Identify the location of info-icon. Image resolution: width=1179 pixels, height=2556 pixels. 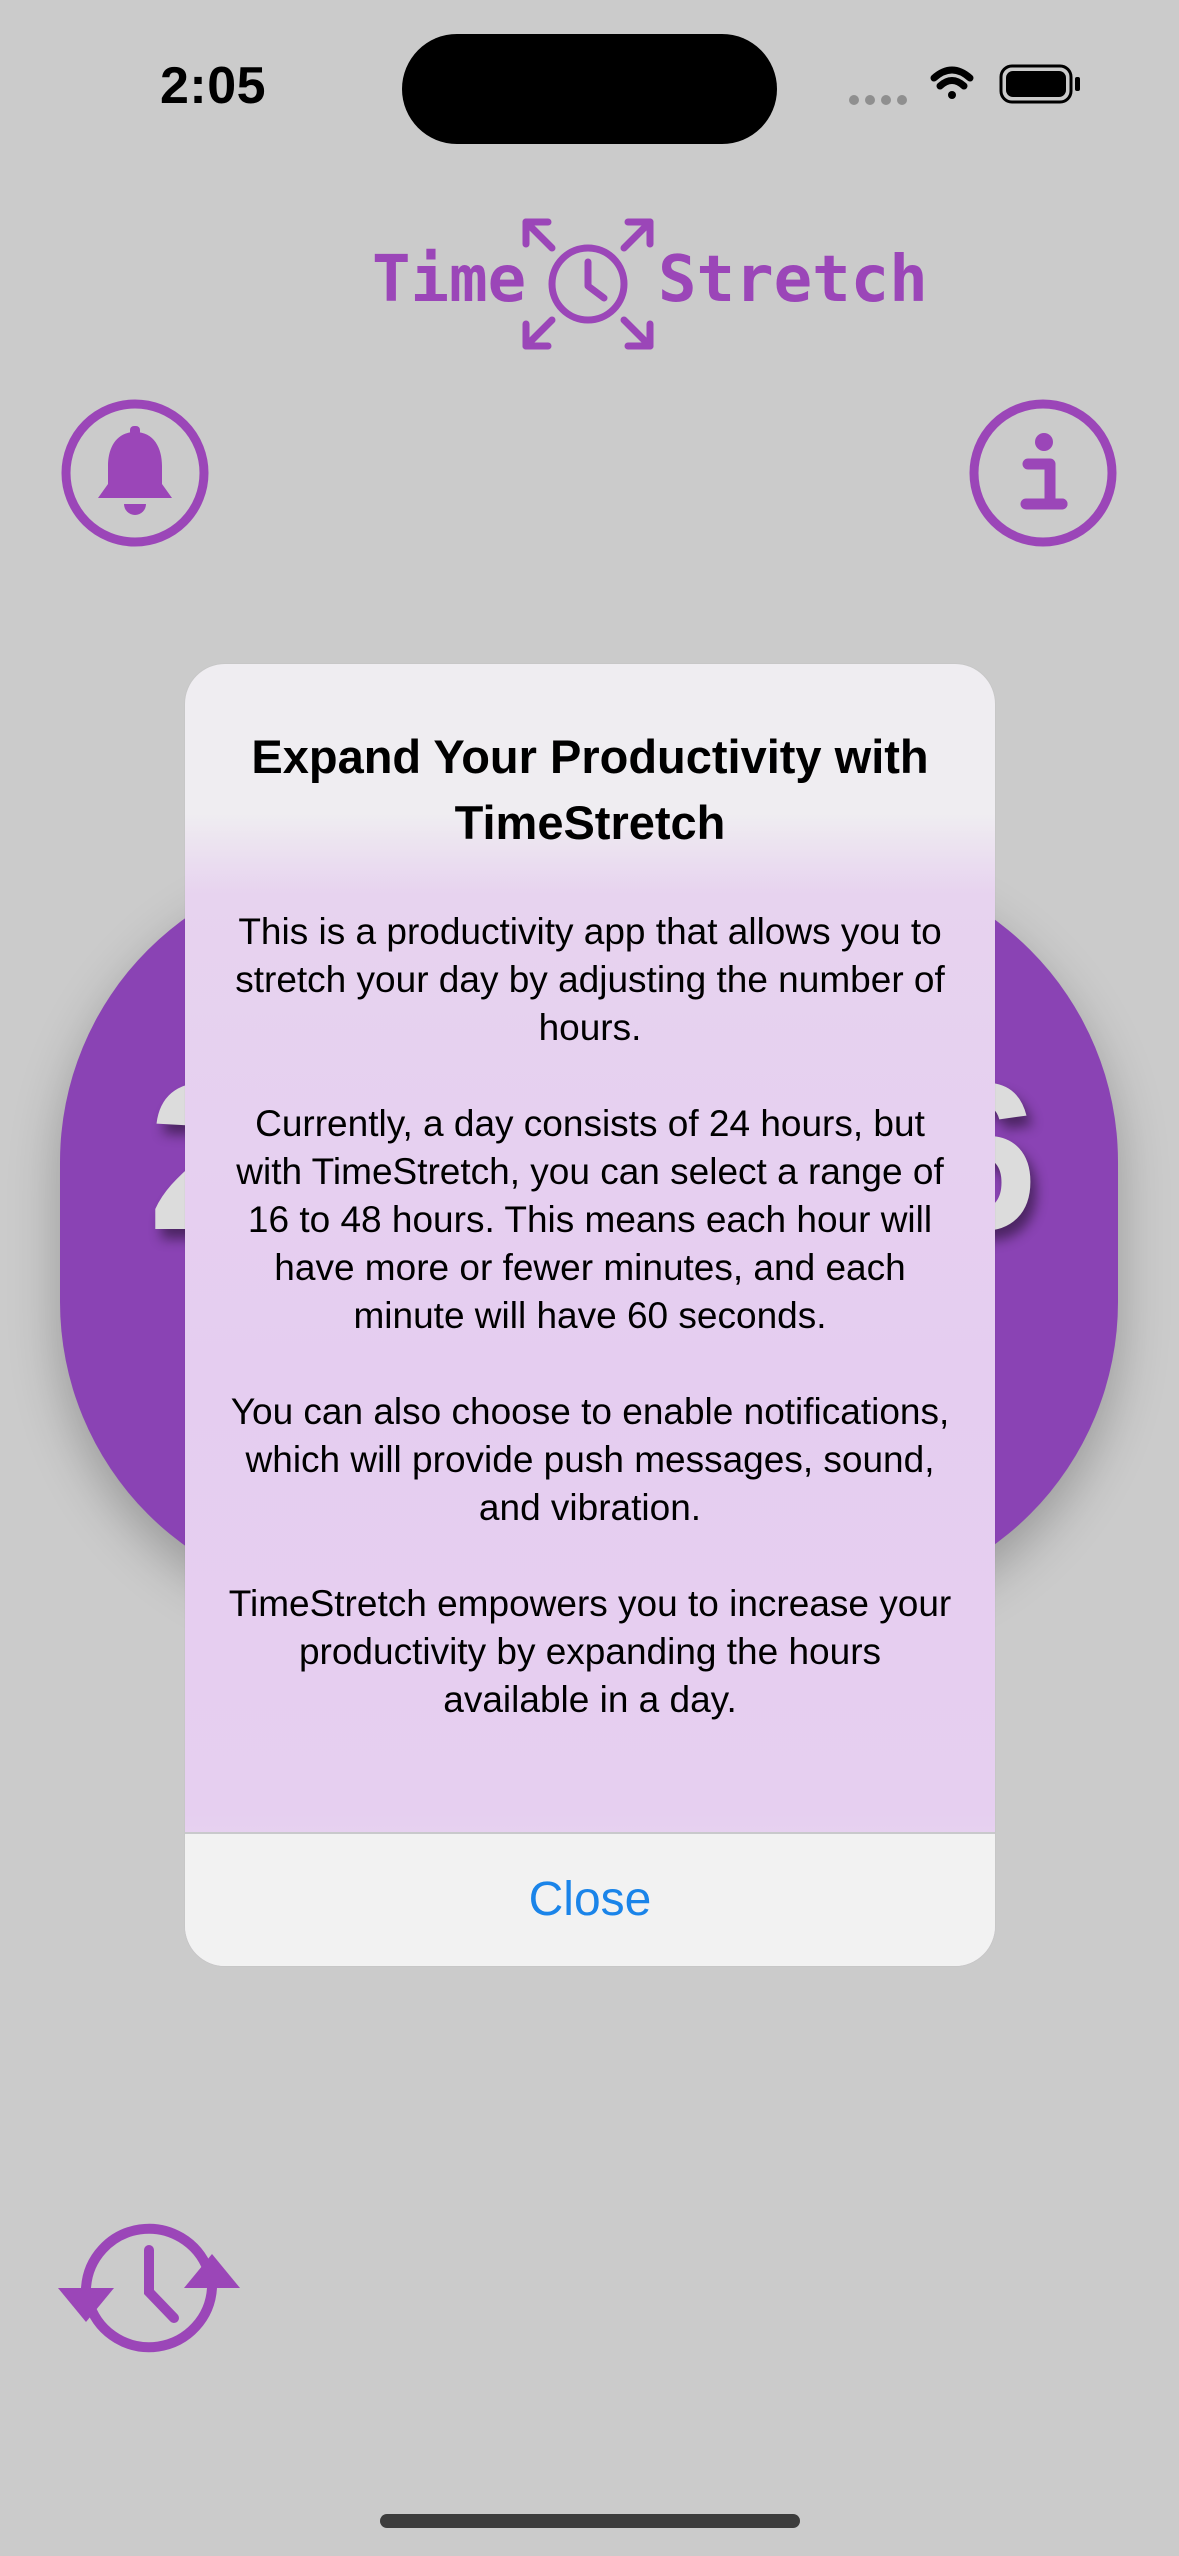
(1043, 473).